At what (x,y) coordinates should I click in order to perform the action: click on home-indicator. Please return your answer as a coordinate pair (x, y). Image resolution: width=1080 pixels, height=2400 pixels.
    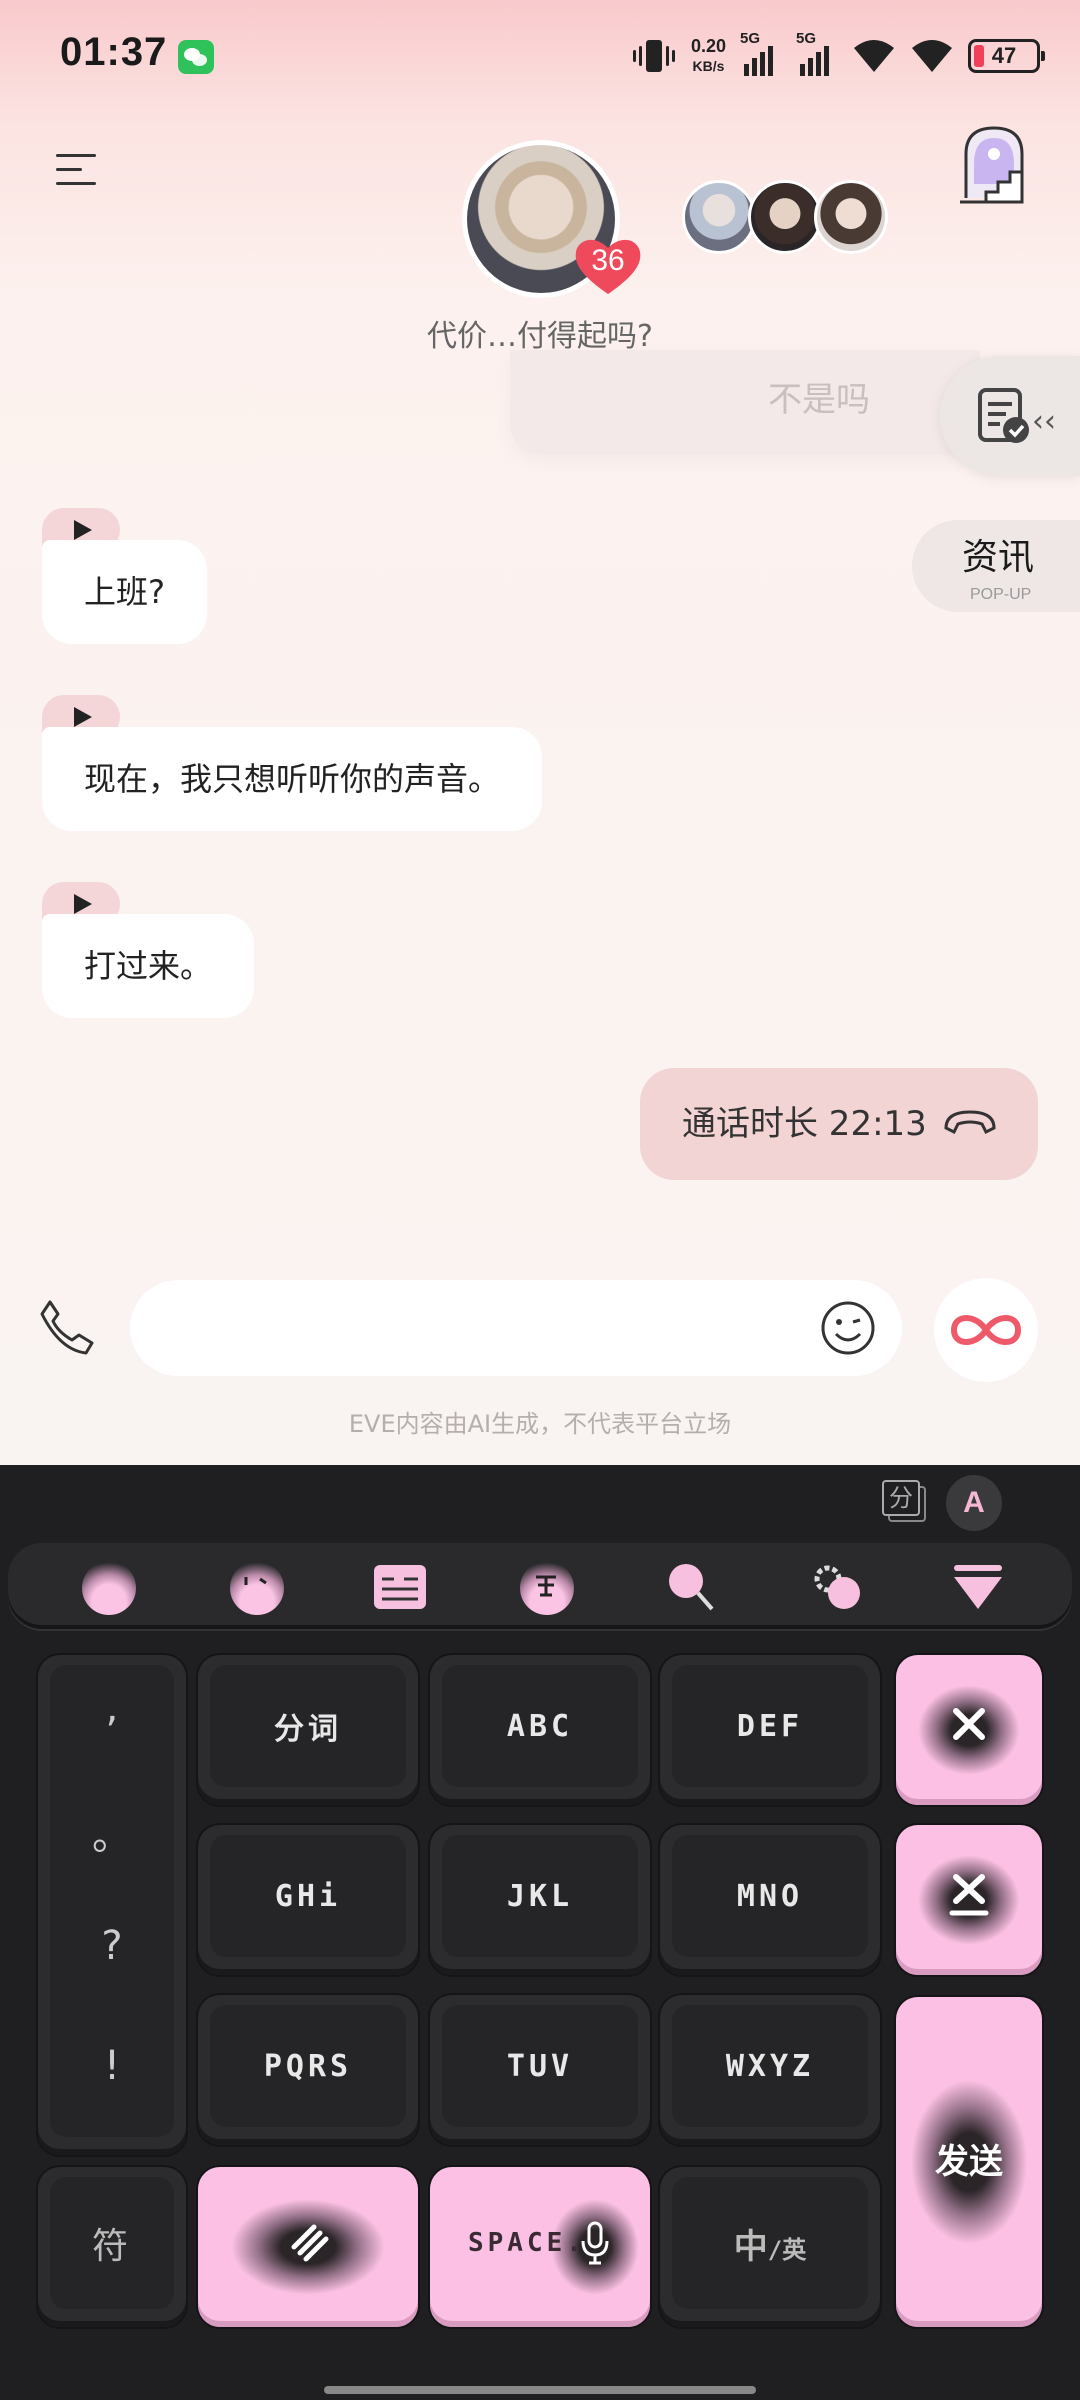
    Looking at the image, I should click on (540, 2390).